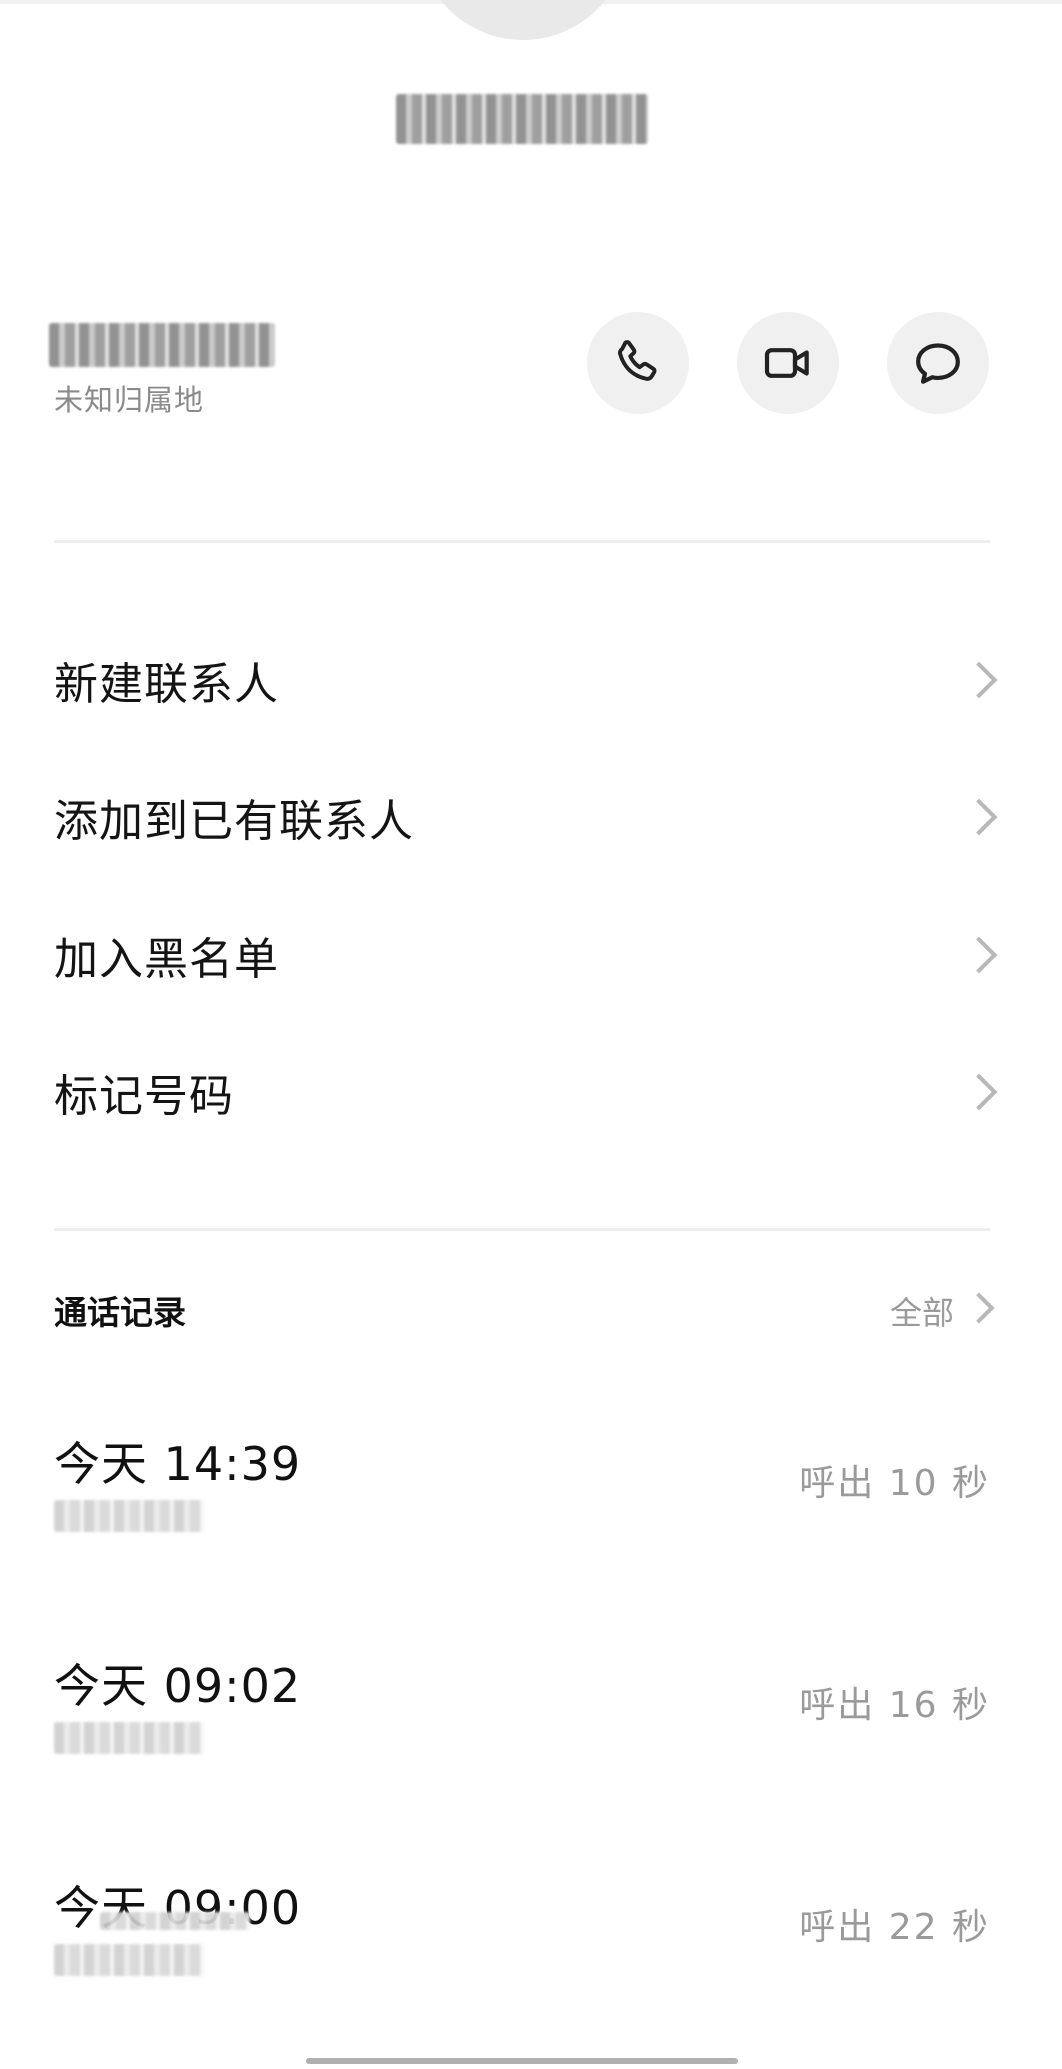  What do you see at coordinates (894, 1927) in the screenshot?
I see `call-record-detail: 呼出 22 秒` at bounding box center [894, 1927].